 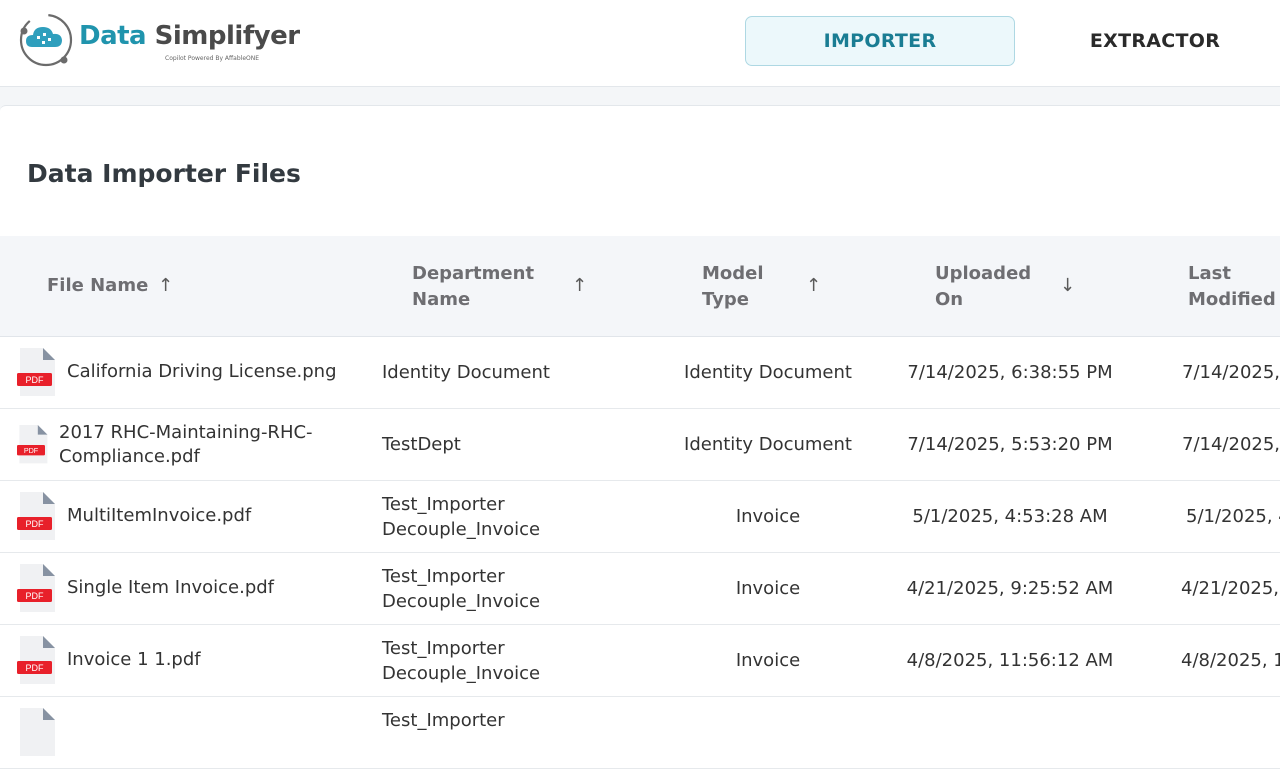 I want to click on file-name-line1: MultiItemInvoice.pdf, so click(x=159, y=515).